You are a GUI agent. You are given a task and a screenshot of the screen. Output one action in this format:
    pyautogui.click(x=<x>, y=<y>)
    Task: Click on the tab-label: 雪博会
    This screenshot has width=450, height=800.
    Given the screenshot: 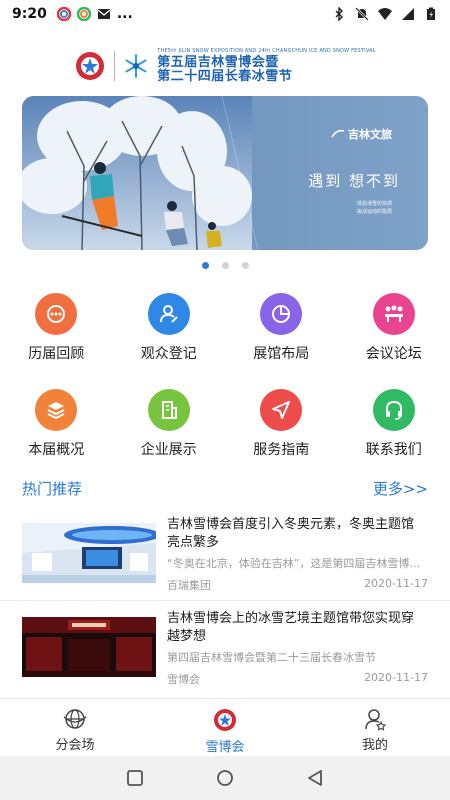 What is the action you would take?
    pyautogui.click(x=225, y=747)
    